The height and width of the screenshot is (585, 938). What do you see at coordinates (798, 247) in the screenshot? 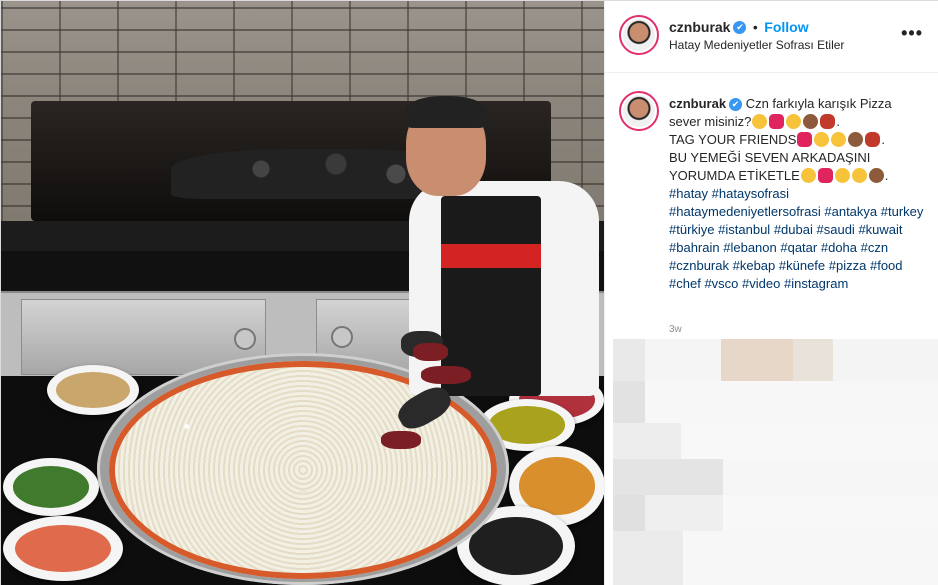
I see `hashtag-link: #qatar` at bounding box center [798, 247].